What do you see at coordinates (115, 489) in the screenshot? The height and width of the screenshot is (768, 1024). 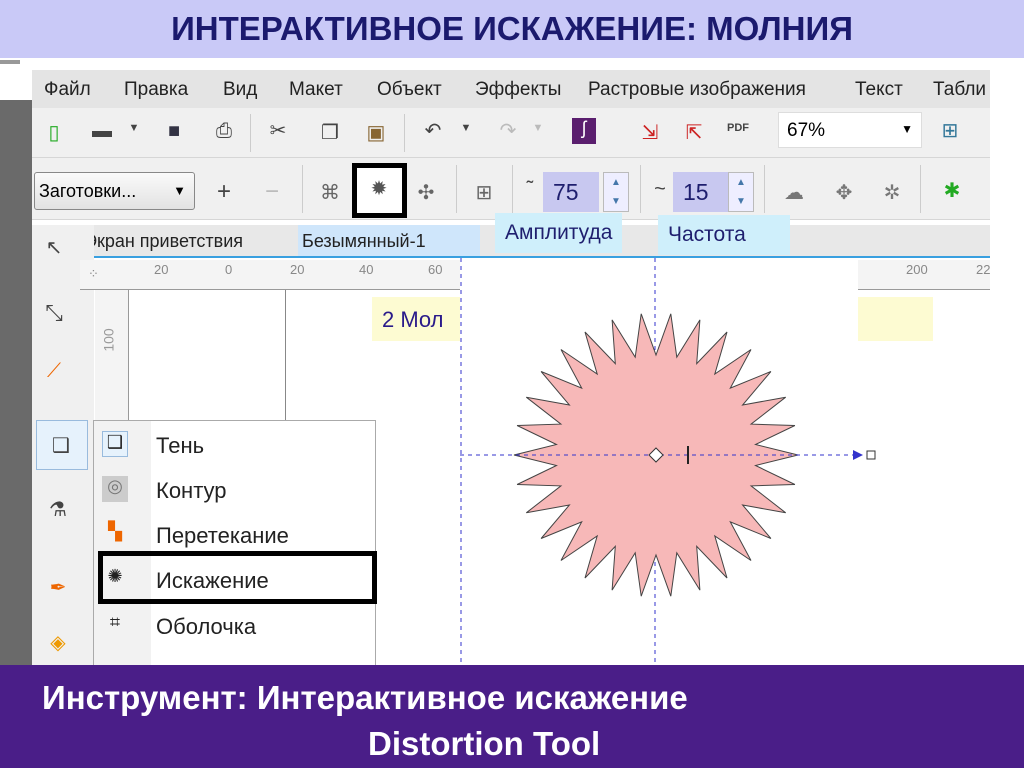 I see `contour-icon: ◎` at bounding box center [115, 489].